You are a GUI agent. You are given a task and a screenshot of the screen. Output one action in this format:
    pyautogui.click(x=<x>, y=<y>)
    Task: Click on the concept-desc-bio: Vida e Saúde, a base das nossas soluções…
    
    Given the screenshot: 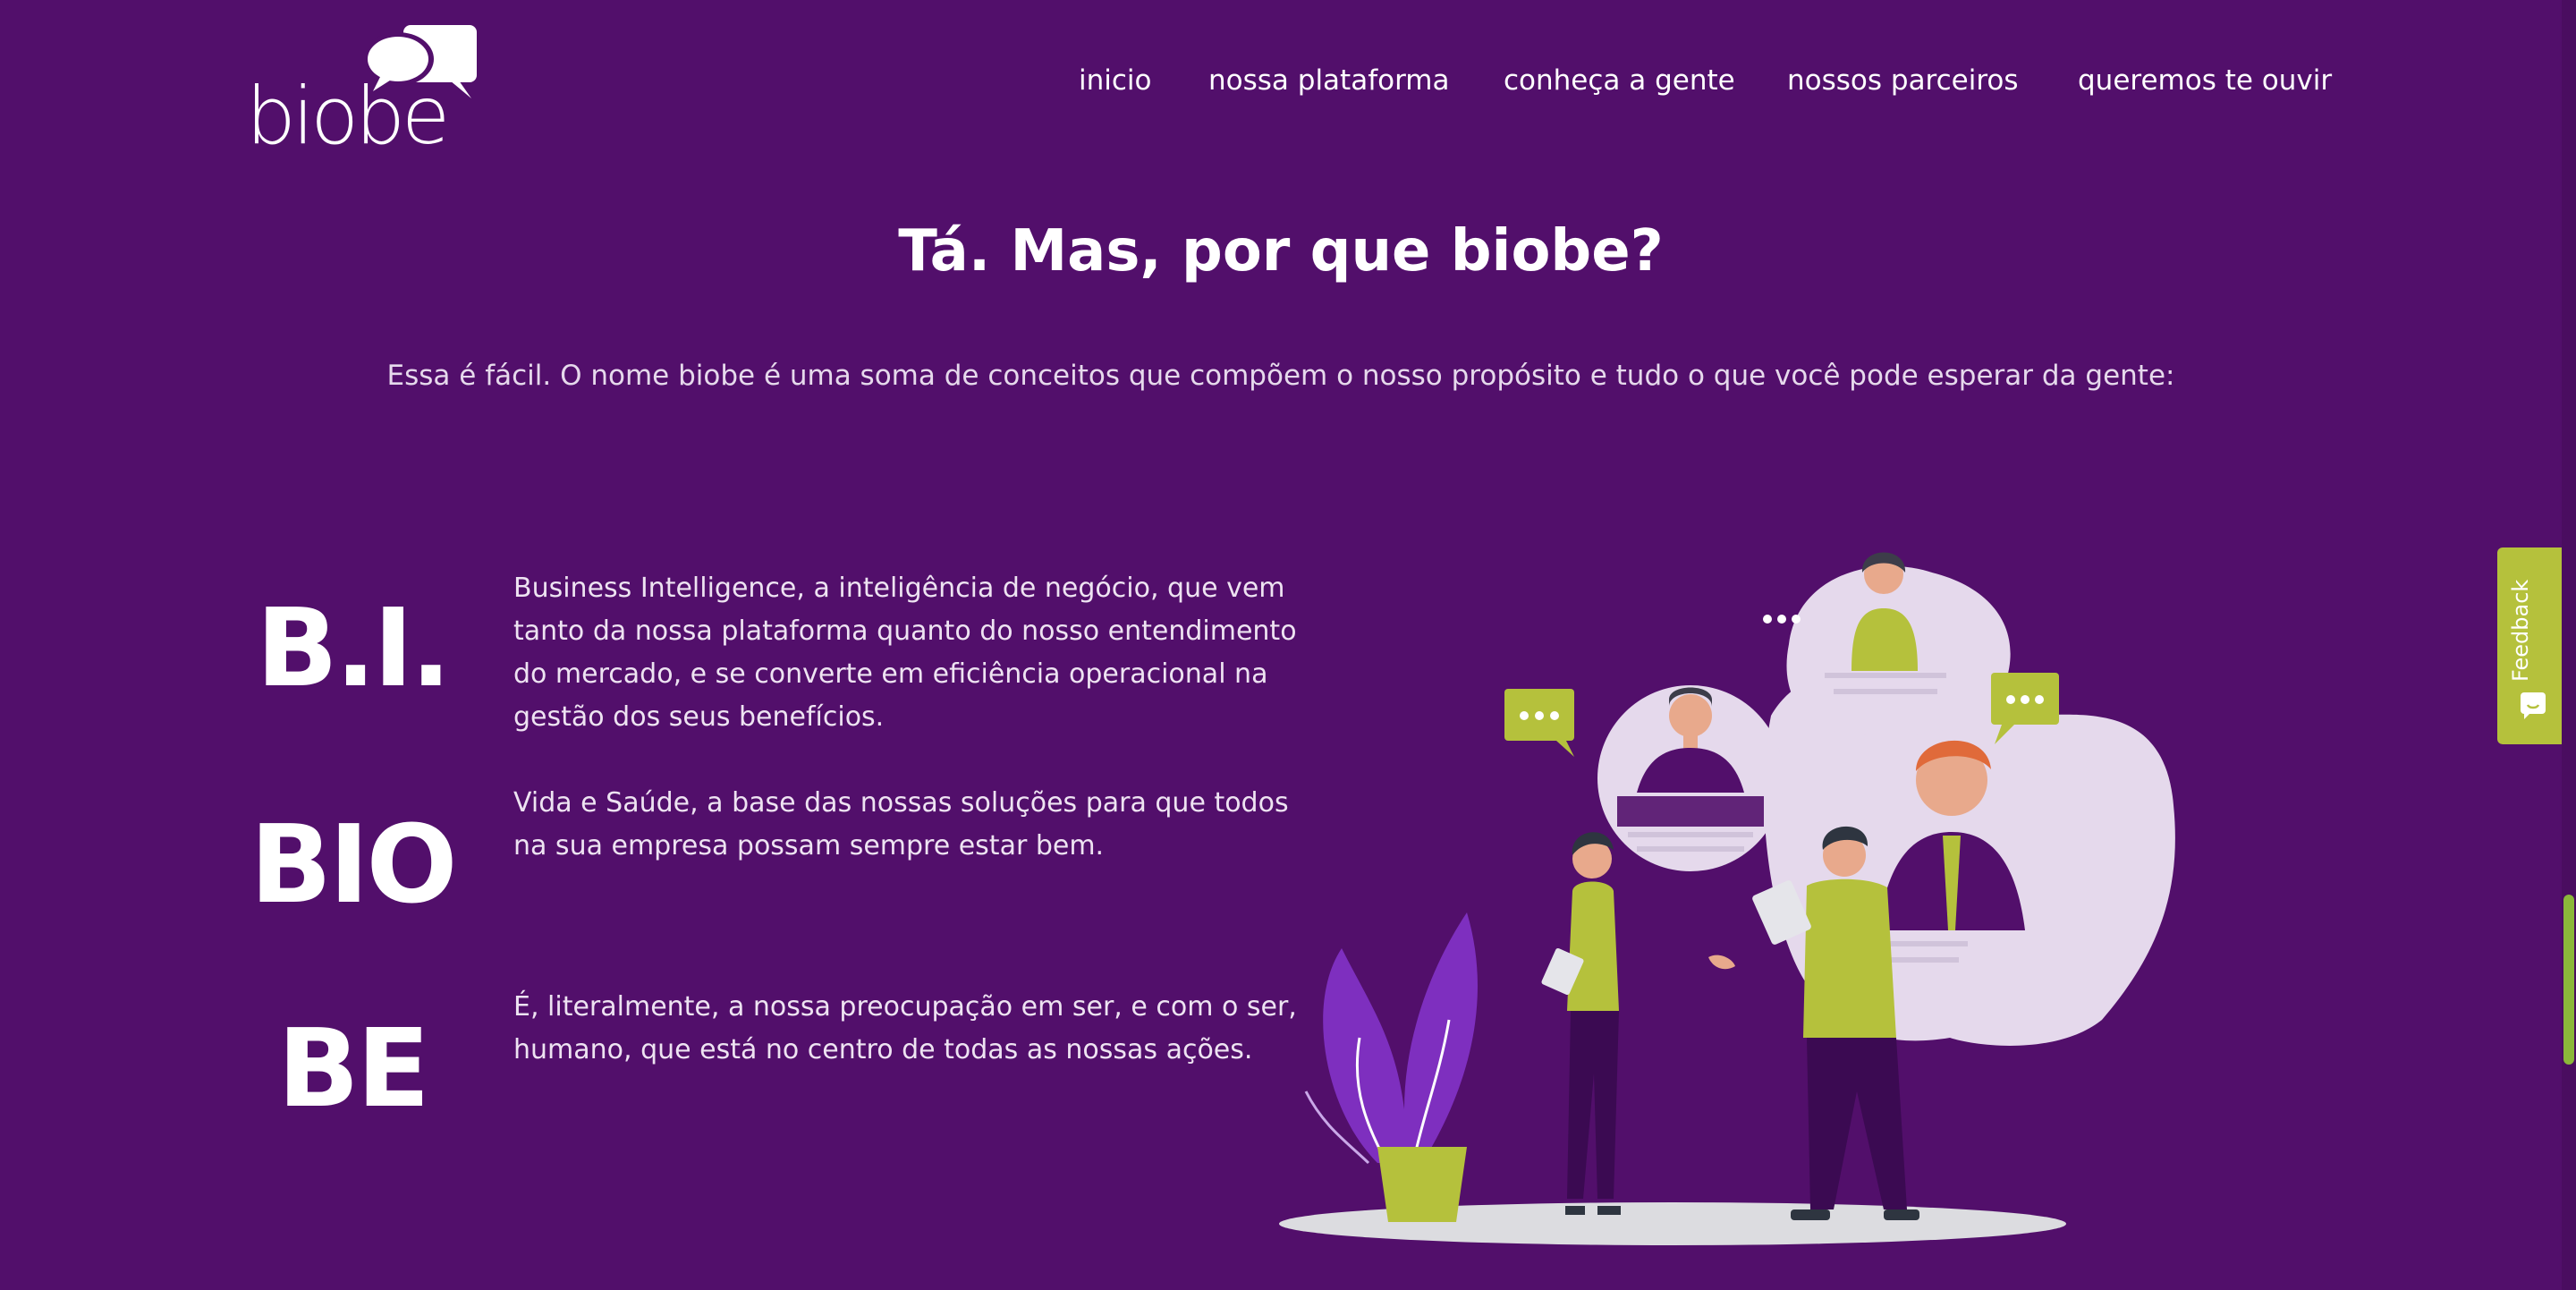 What is the action you would take?
    pyautogui.click(x=901, y=824)
    